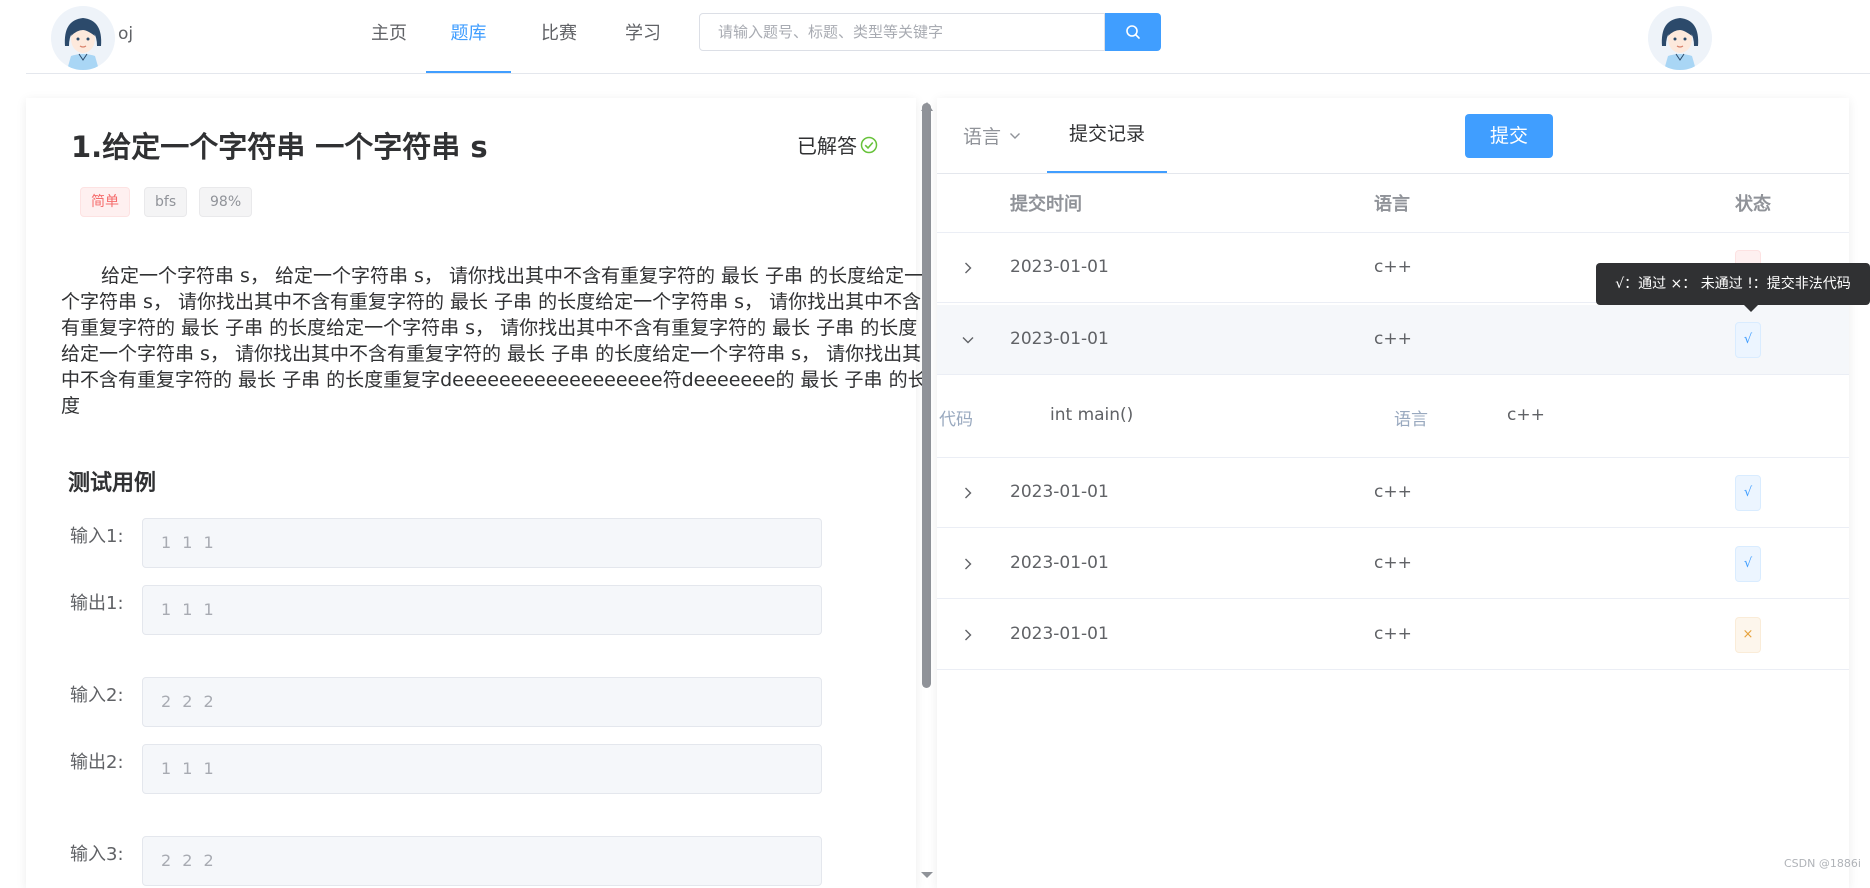 Image resolution: width=1870 pixels, height=888 pixels. Describe the element at coordinates (927, 875) in the screenshot. I see `scroll-down-arrow-icon` at that location.